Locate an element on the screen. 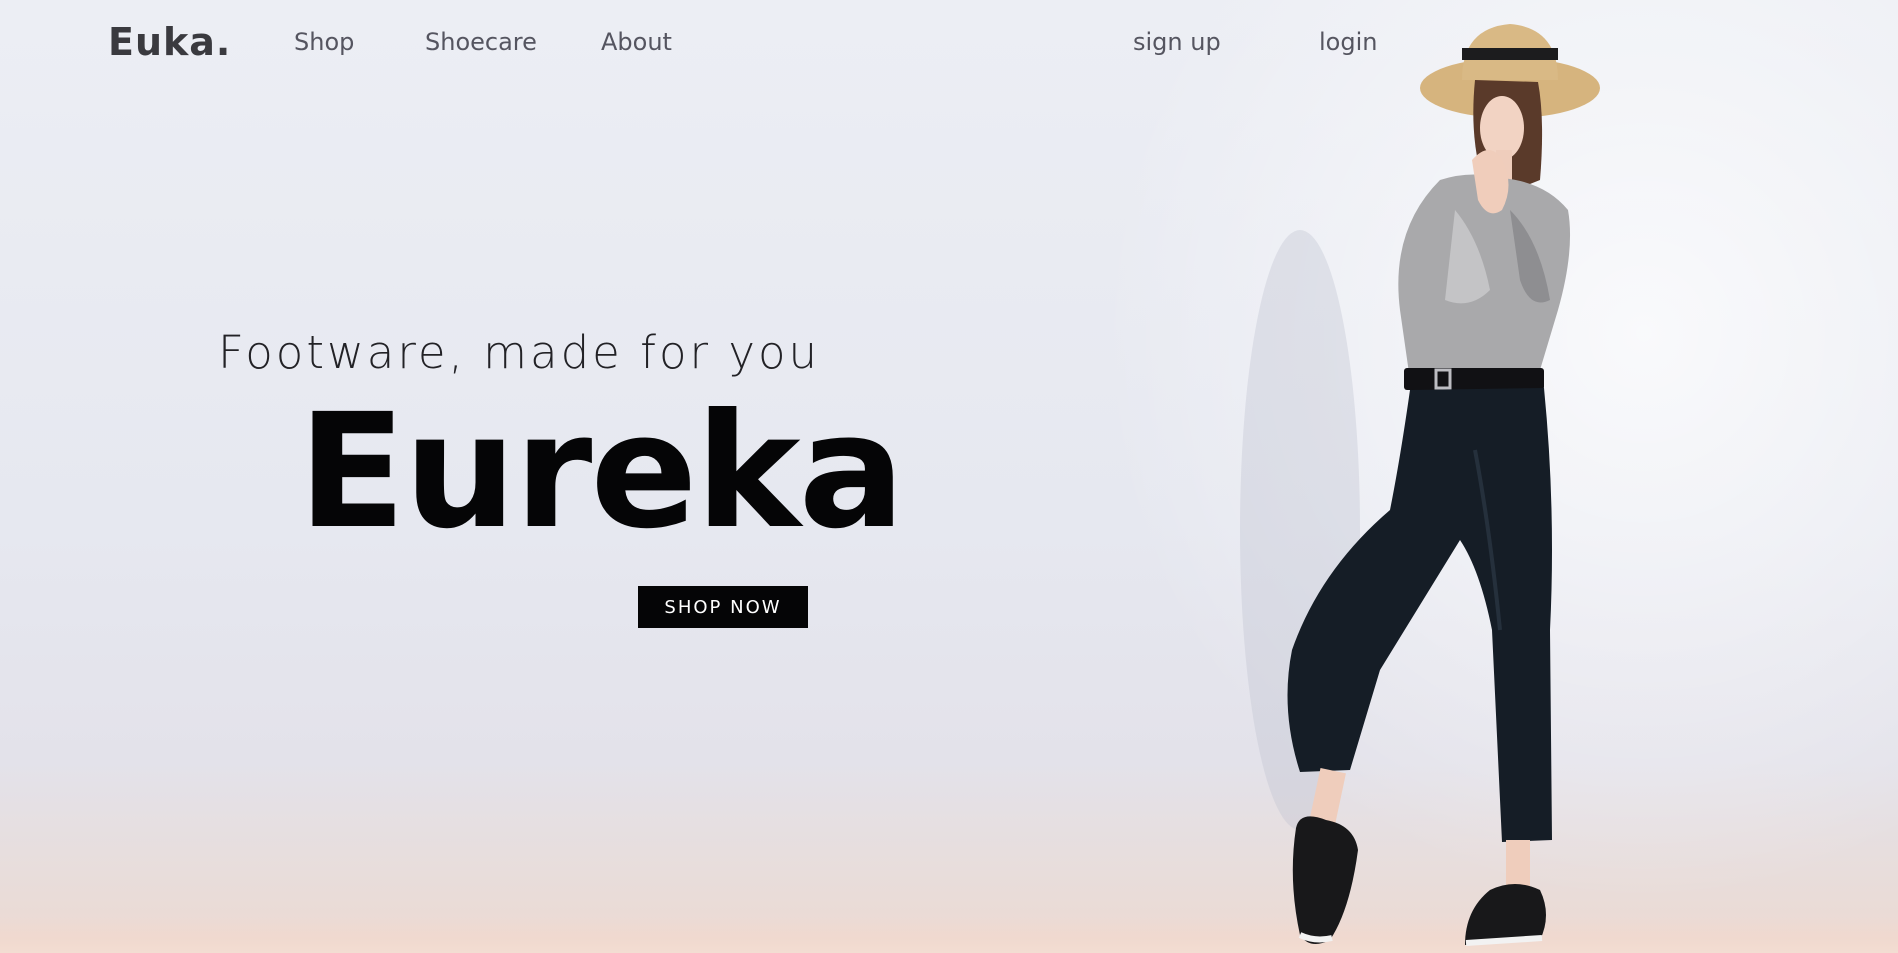  site-logo: Euka. is located at coordinates (169, 42).